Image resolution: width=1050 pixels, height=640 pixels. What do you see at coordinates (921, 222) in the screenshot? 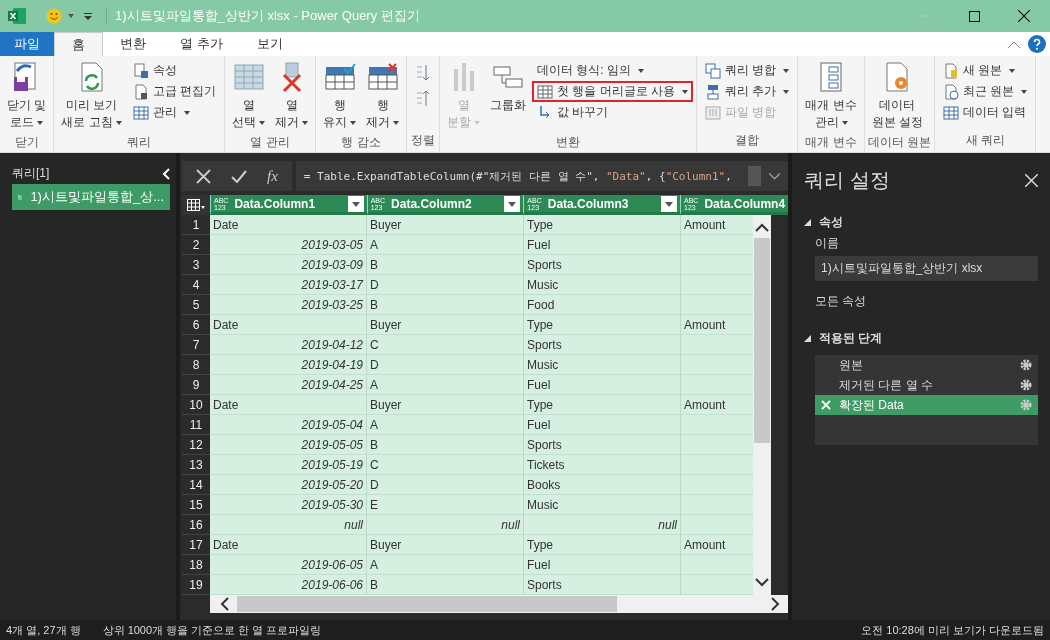
I see `section-header: 속성` at bounding box center [921, 222].